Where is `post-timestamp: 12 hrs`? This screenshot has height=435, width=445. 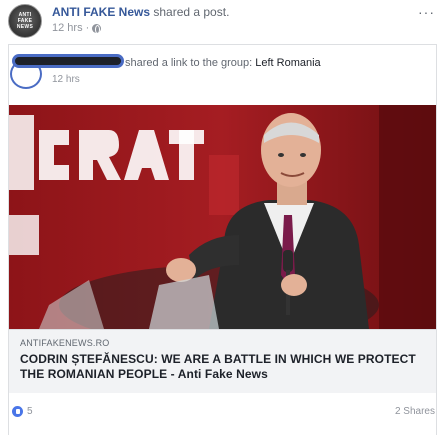 post-timestamp: 12 hrs is located at coordinates (67, 28).